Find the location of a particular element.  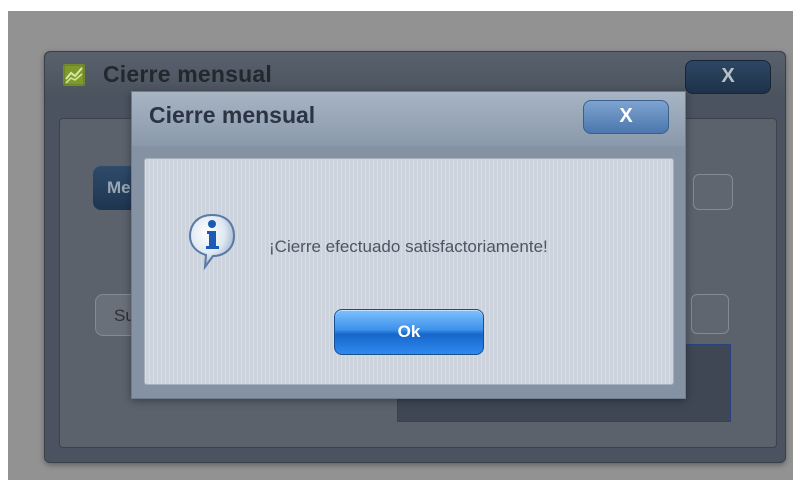

background-window-title: Cierre mensual is located at coordinates (187, 74).